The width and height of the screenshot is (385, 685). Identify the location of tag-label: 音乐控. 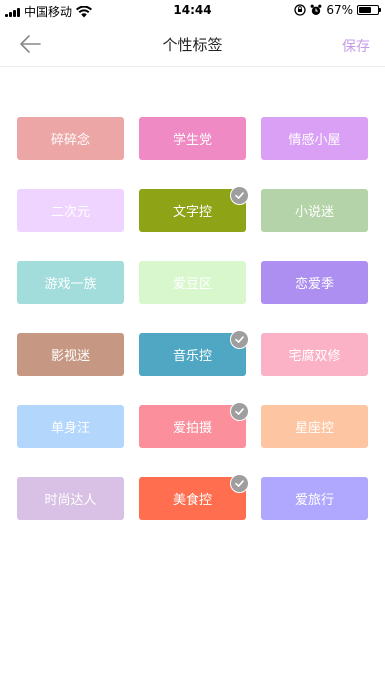
(192, 356).